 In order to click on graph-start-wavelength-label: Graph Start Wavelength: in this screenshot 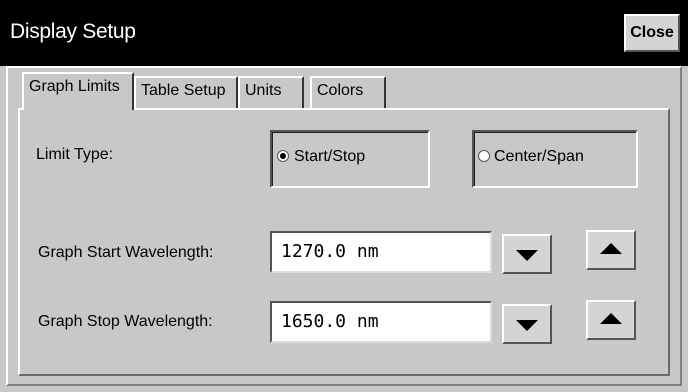, I will do `click(126, 252)`.